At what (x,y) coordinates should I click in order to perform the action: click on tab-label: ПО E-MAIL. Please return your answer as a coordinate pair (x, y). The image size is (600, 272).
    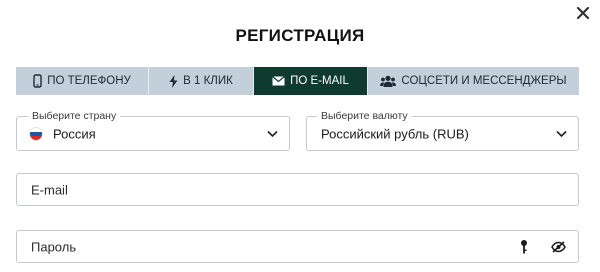
    Looking at the image, I should click on (319, 81).